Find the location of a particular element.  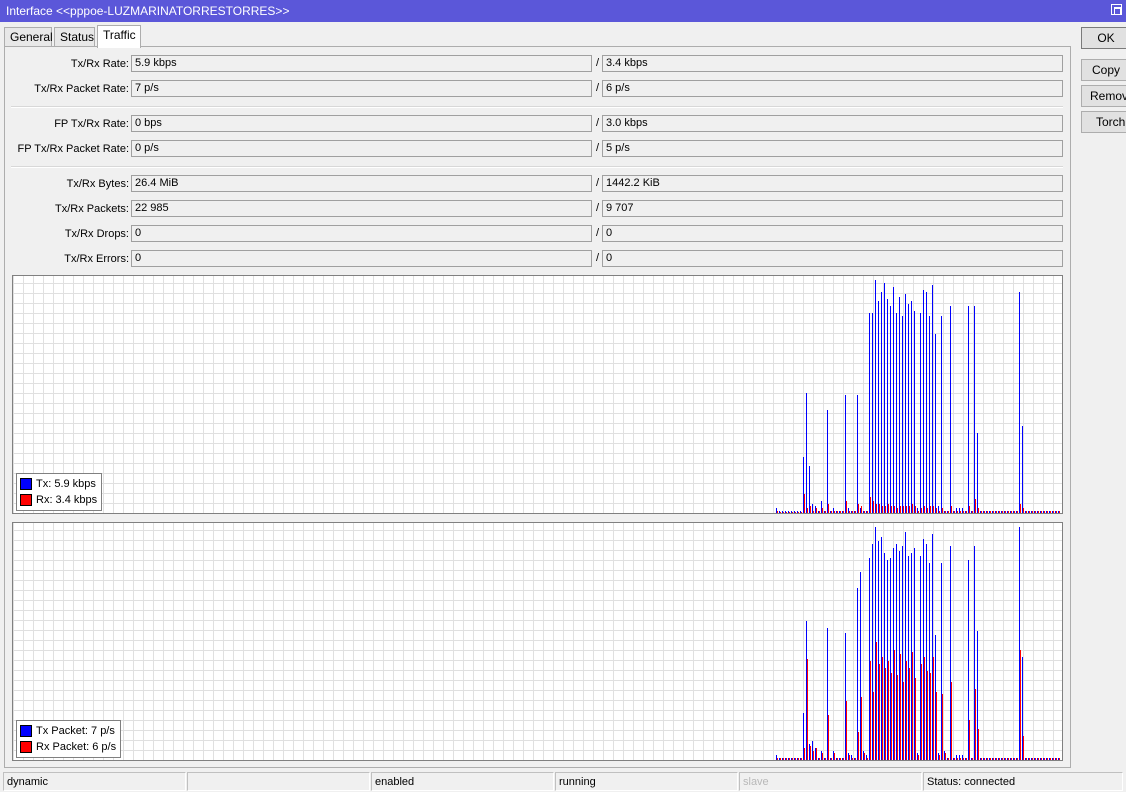

torch-button: Torch is located at coordinates (1103, 122).